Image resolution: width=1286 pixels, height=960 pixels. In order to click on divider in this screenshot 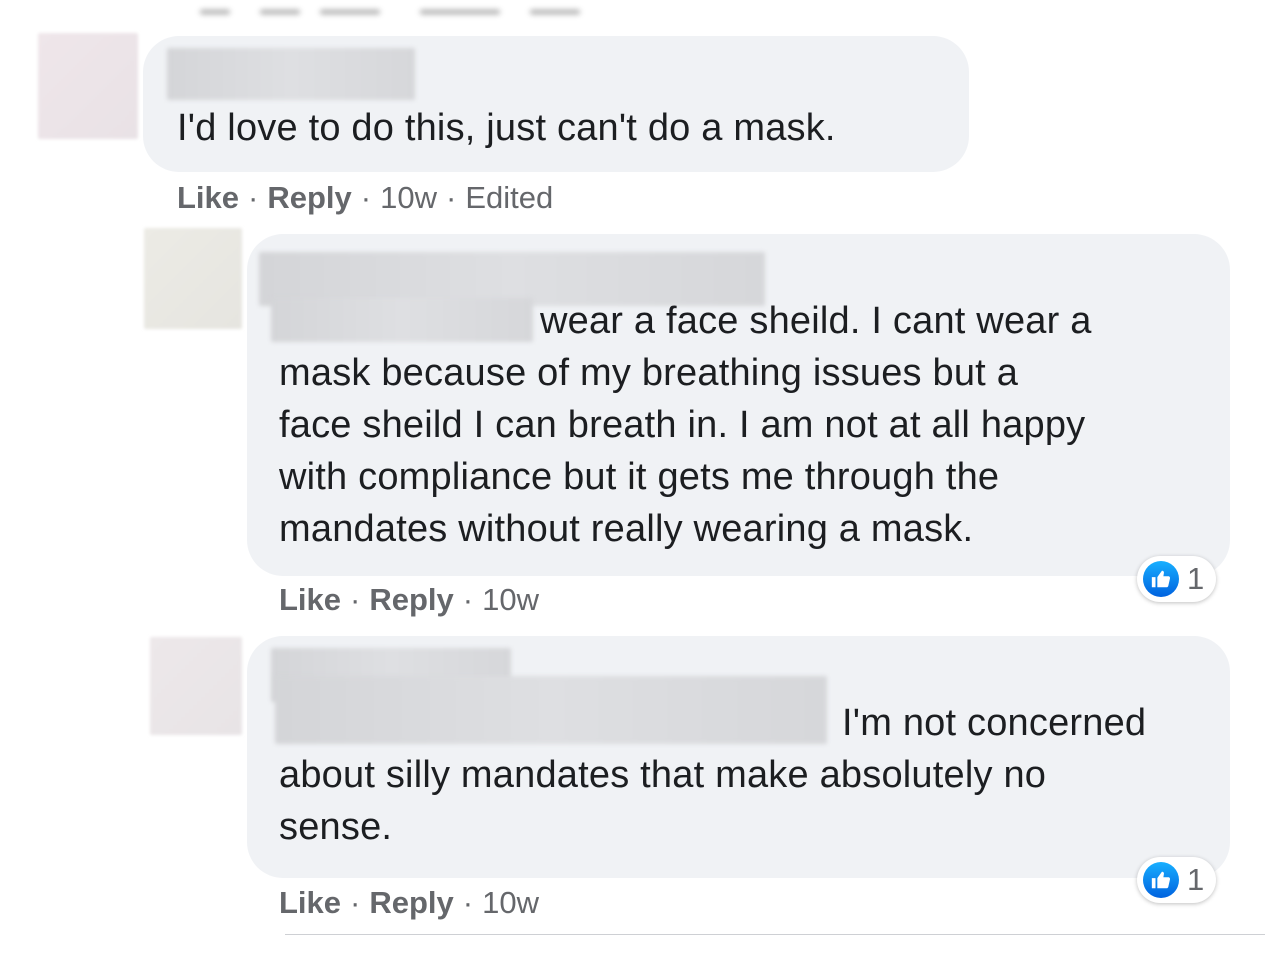, I will do `click(775, 934)`.